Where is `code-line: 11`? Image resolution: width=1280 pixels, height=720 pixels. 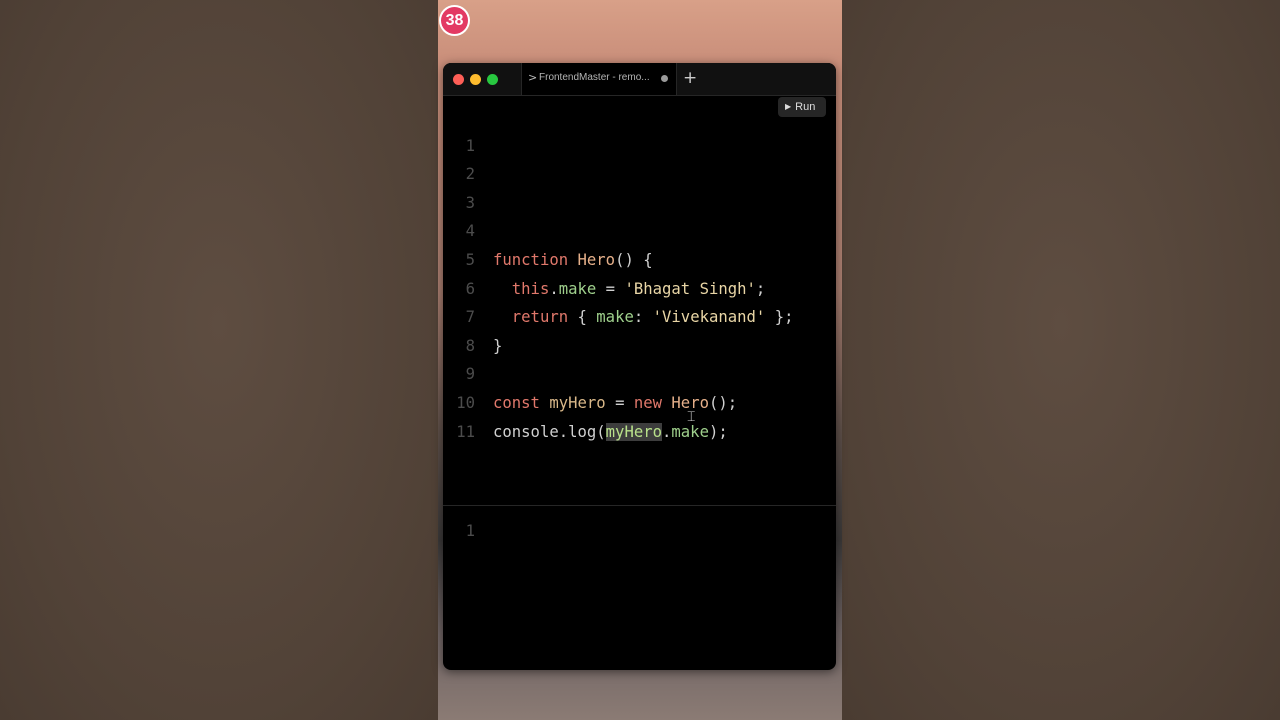
code-line: 11 is located at coordinates (639, 415).